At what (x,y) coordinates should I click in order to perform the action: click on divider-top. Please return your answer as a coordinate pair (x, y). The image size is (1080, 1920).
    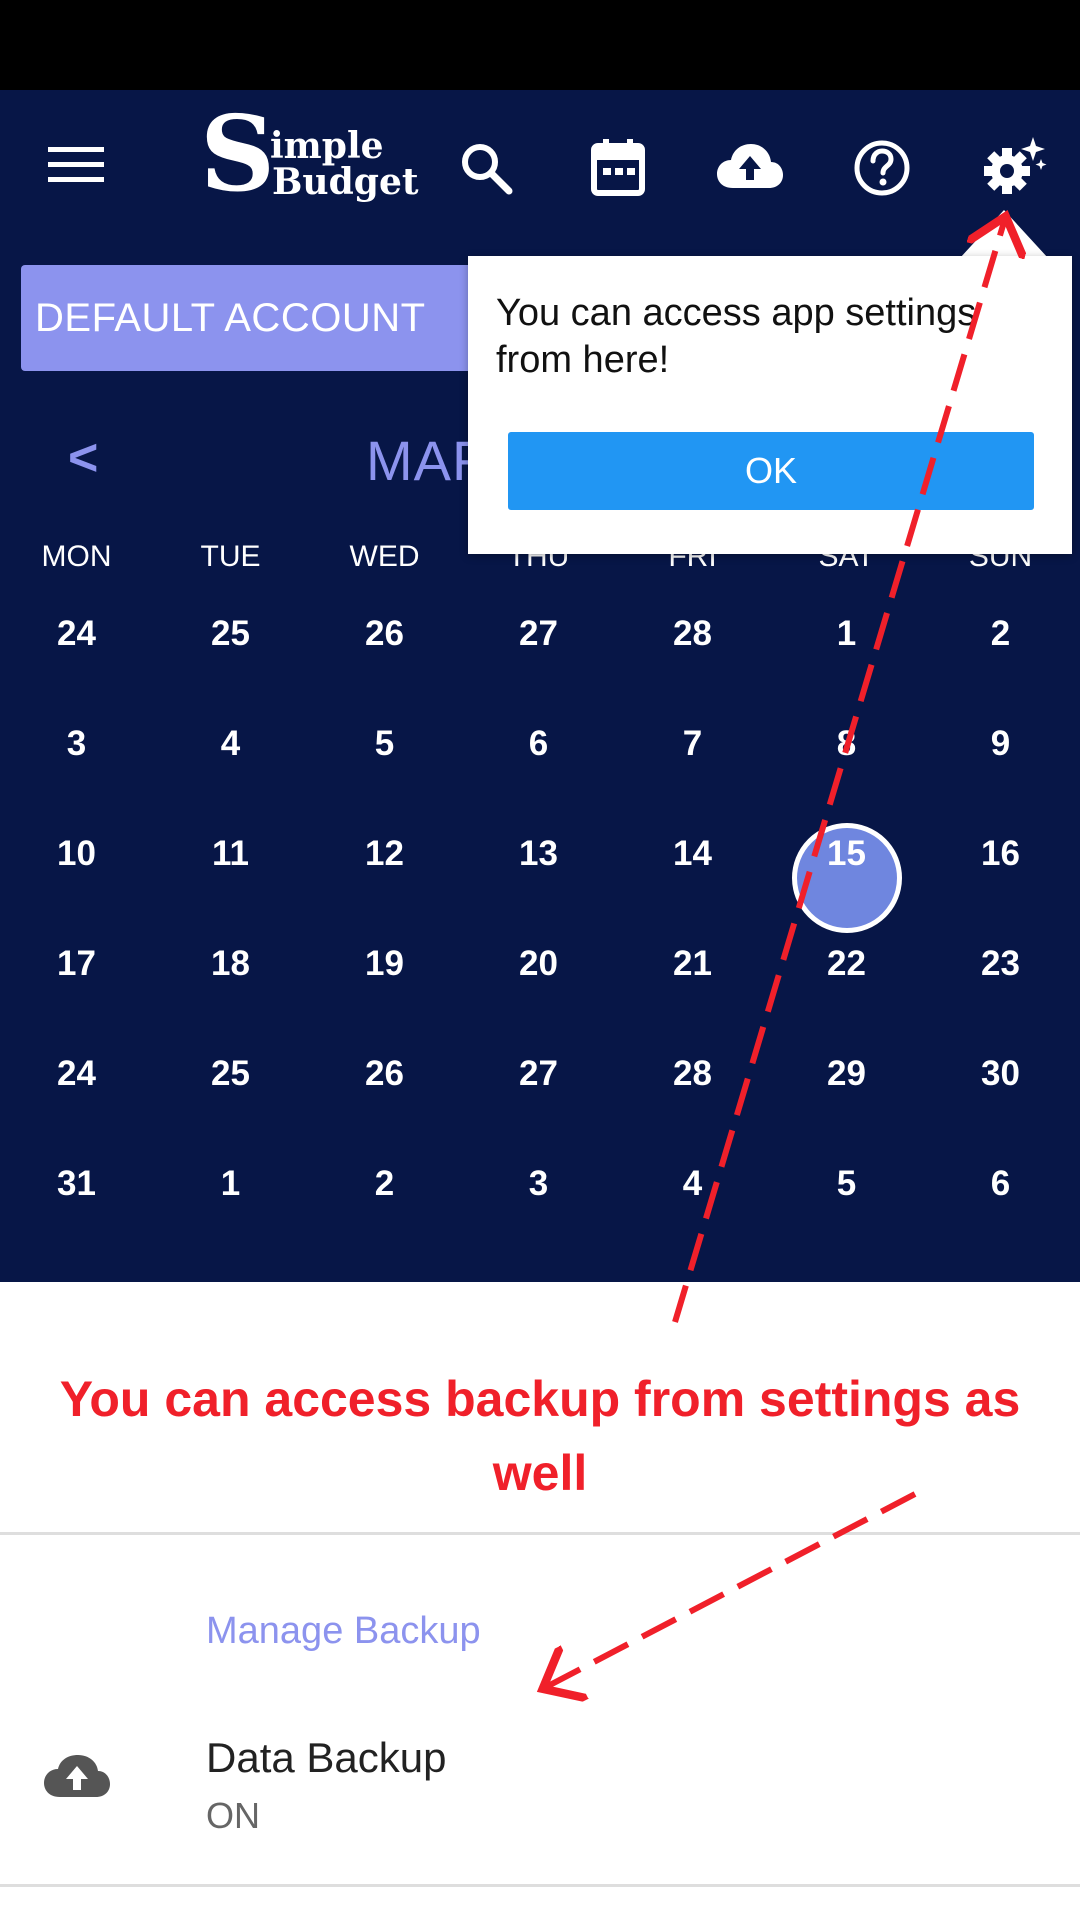
    Looking at the image, I should click on (540, 1533).